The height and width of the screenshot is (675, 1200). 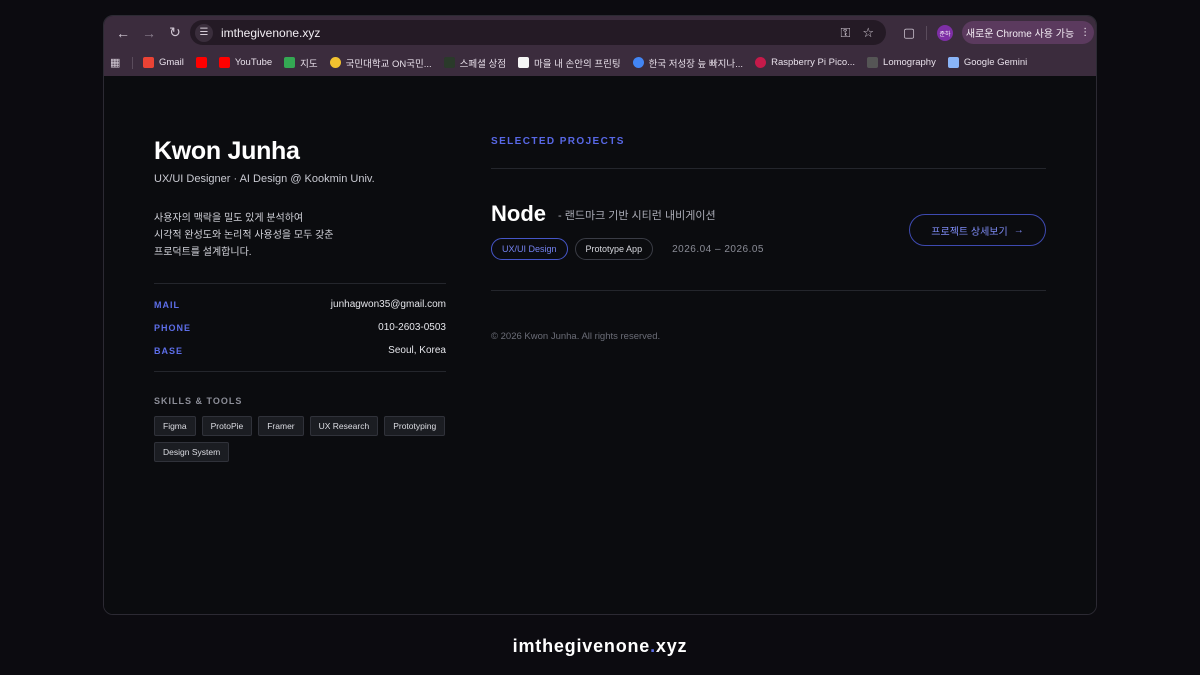 What do you see at coordinates (167, 304) in the screenshot?
I see `contact-label: MAIL` at bounding box center [167, 304].